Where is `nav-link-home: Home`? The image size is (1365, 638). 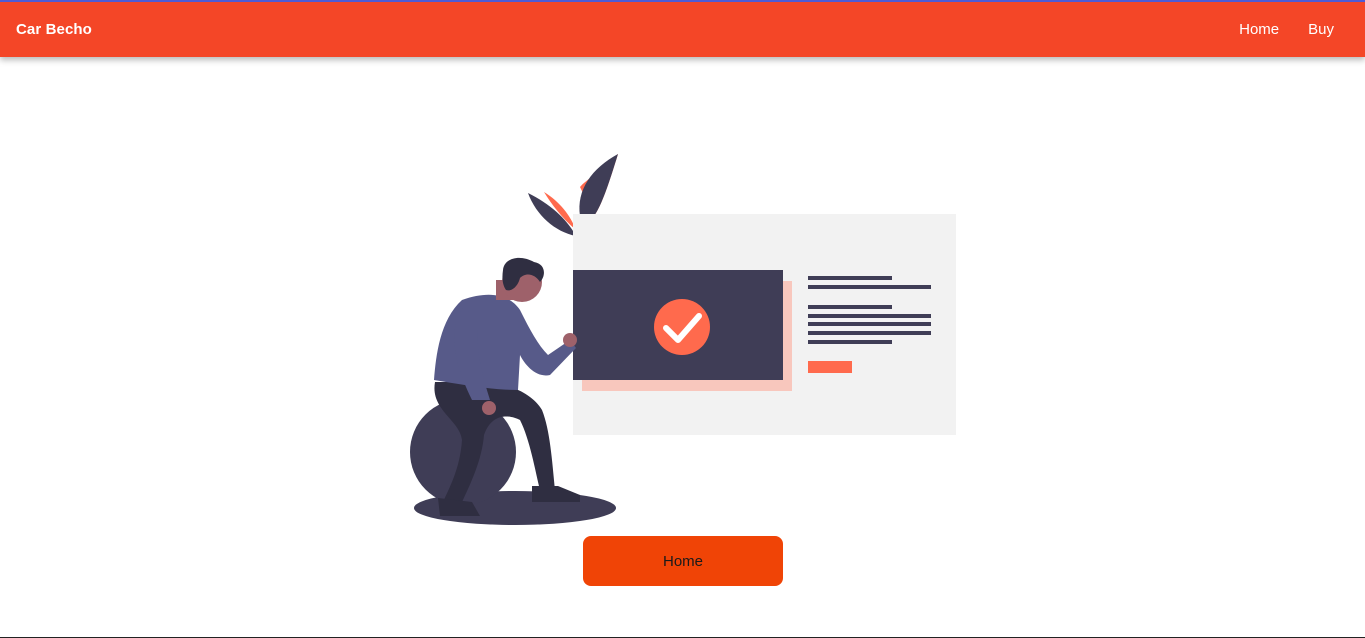 nav-link-home: Home is located at coordinates (1259, 29).